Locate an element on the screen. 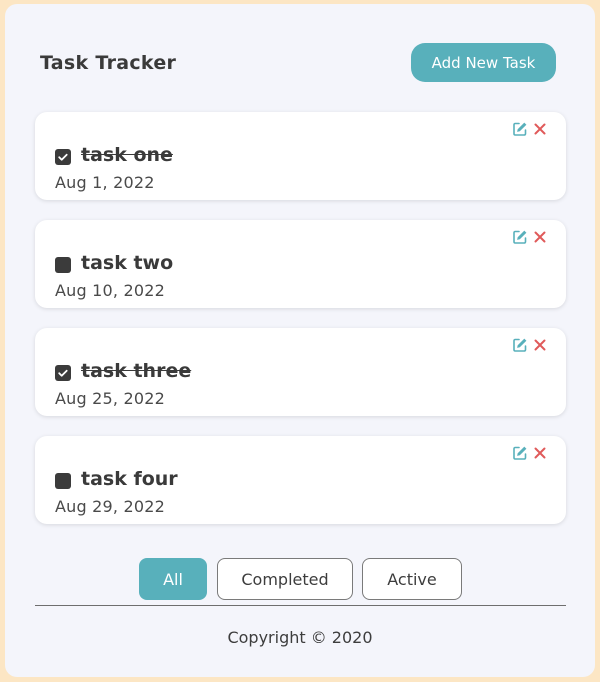 The image size is (600, 682). task-row: task four is located at coordinates (116, 479).